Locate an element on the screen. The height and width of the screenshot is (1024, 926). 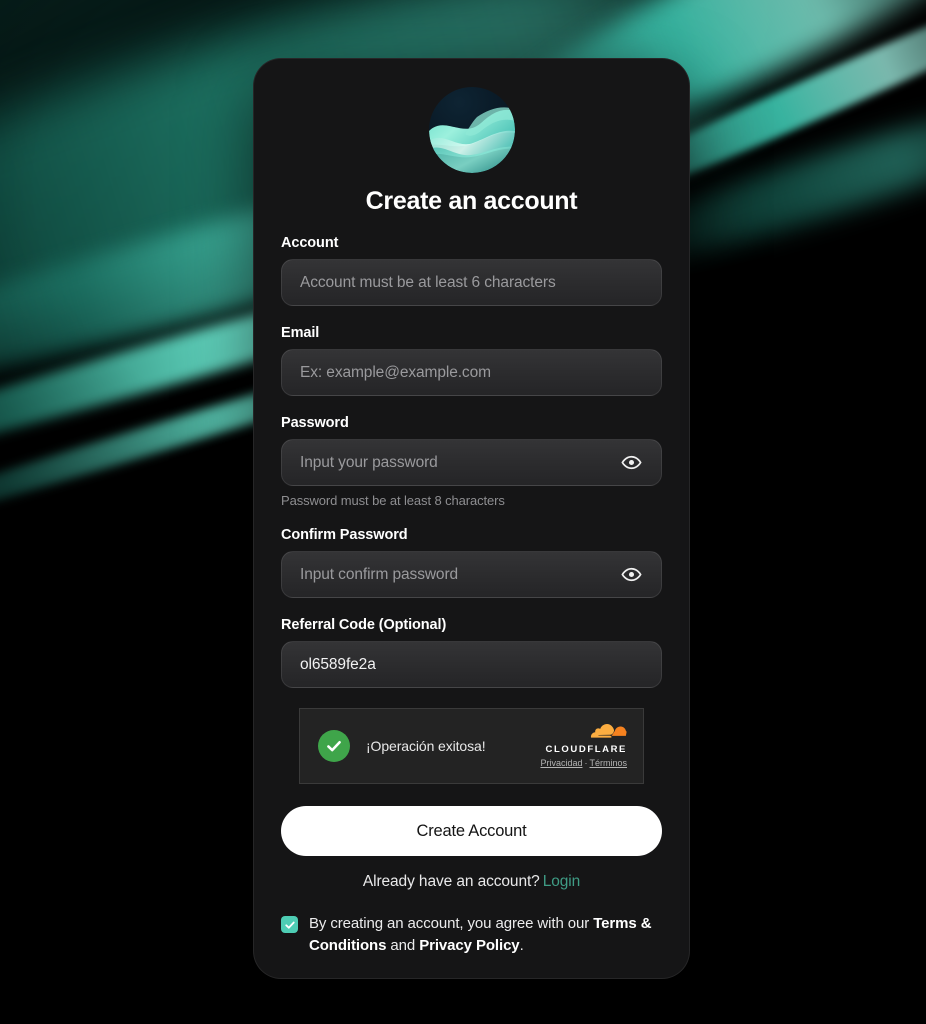
confirm-password-label: Confirm Password is located at coordinates (344, 535).